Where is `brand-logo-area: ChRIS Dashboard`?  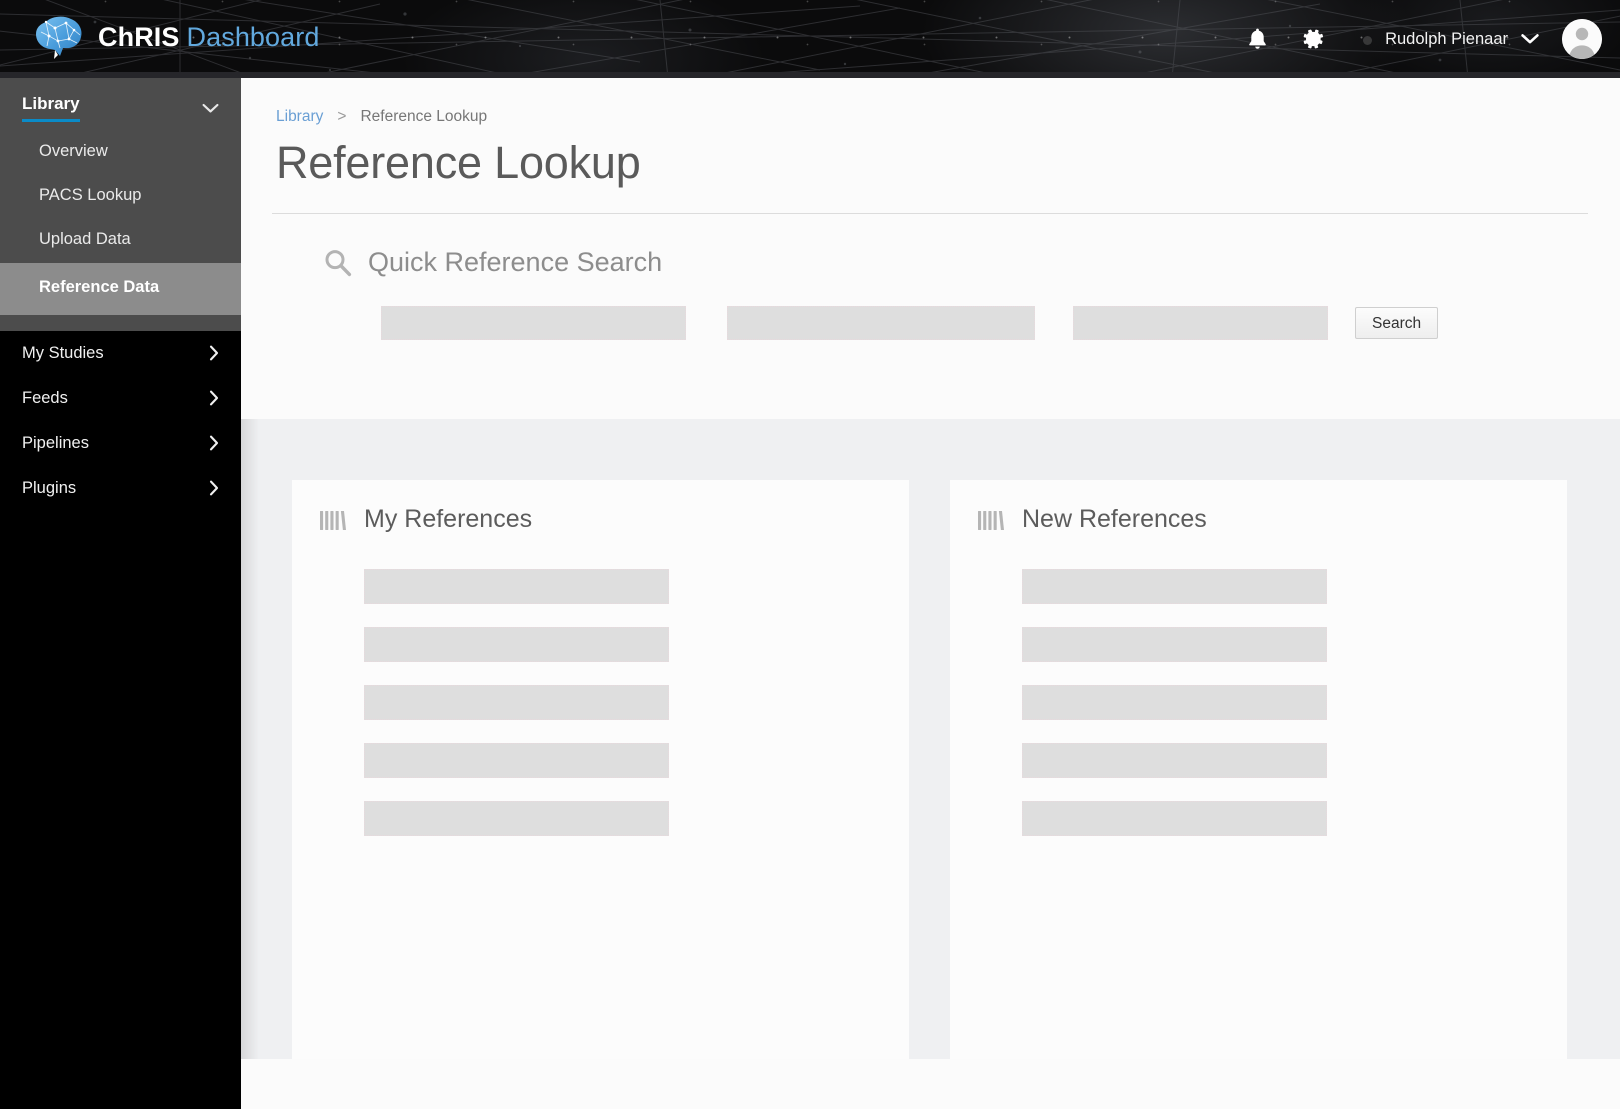
brand-logo-area: ChRIS Dashboard is located at coordinates (176, 37).